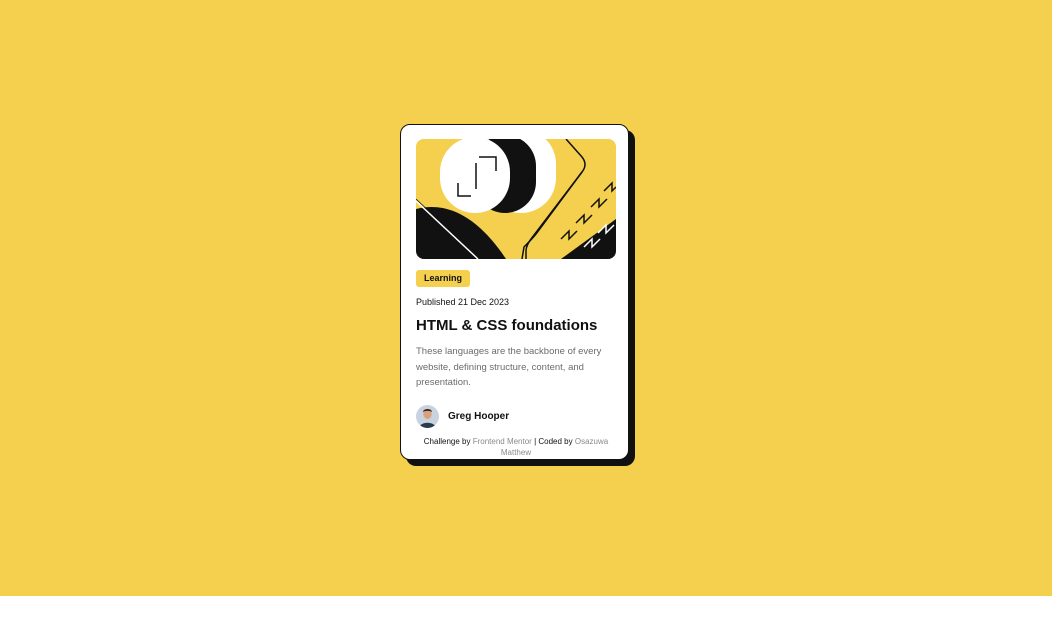 This screenshot has height=622, width=1052. I want to click on category-tag: Learning, so click(443, 278).